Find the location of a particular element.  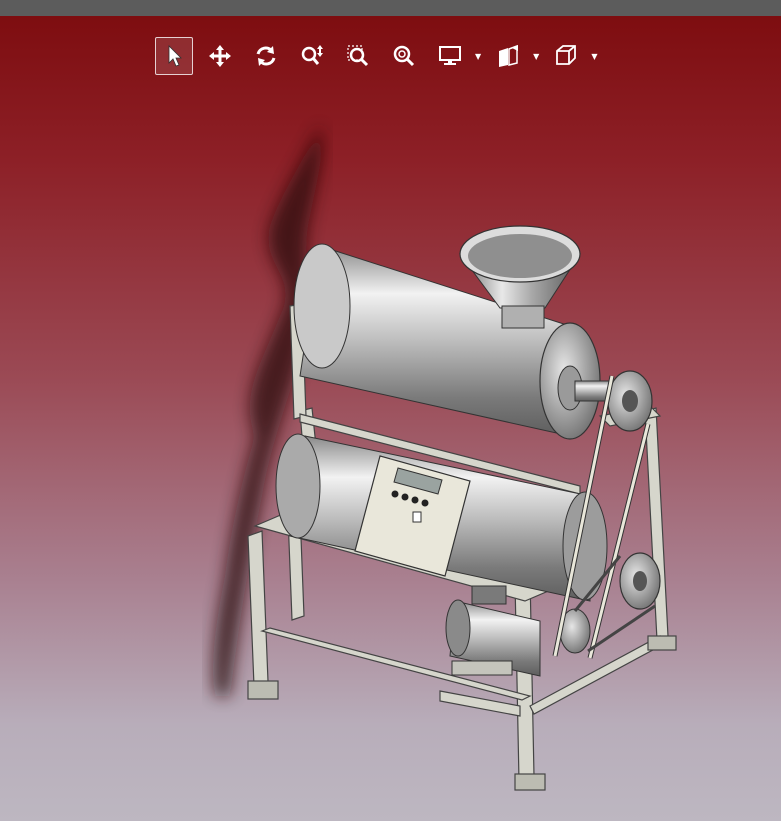

view-orientation-dropdown: ▼ is located at coordinates (572, 56).